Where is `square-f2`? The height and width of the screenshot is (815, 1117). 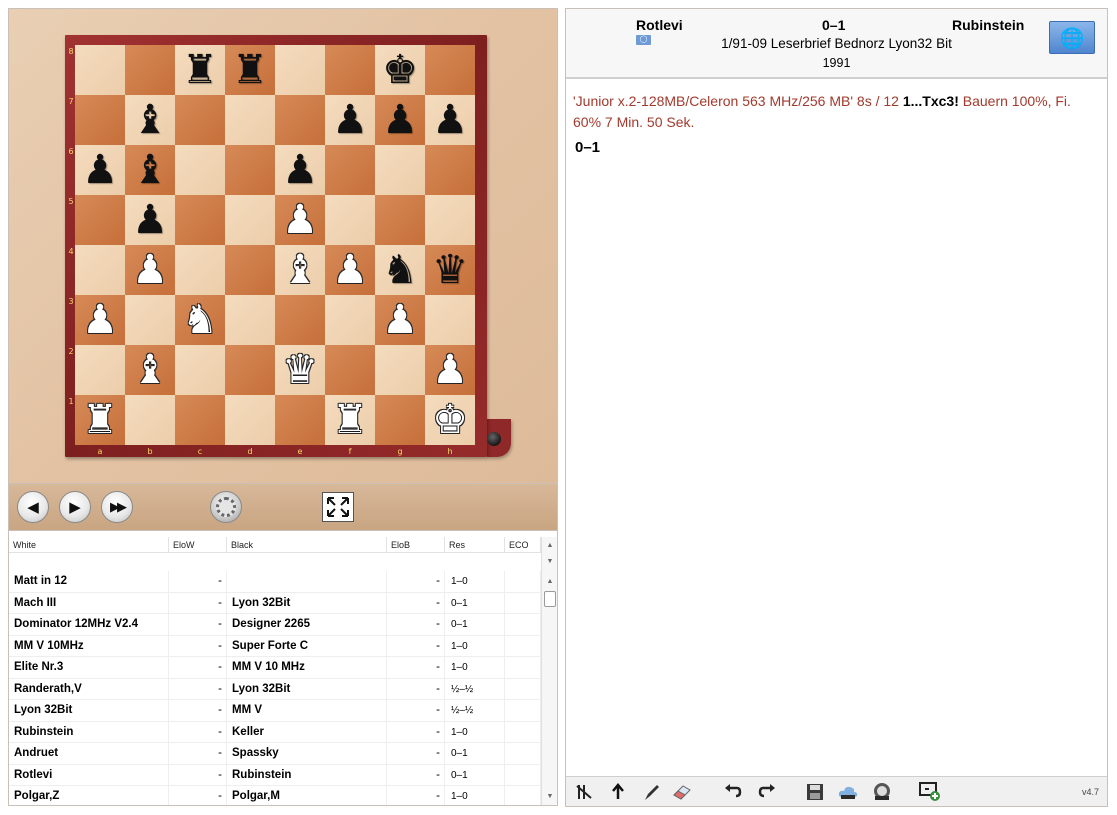
square-f2 is located at coordinates (350, 370).